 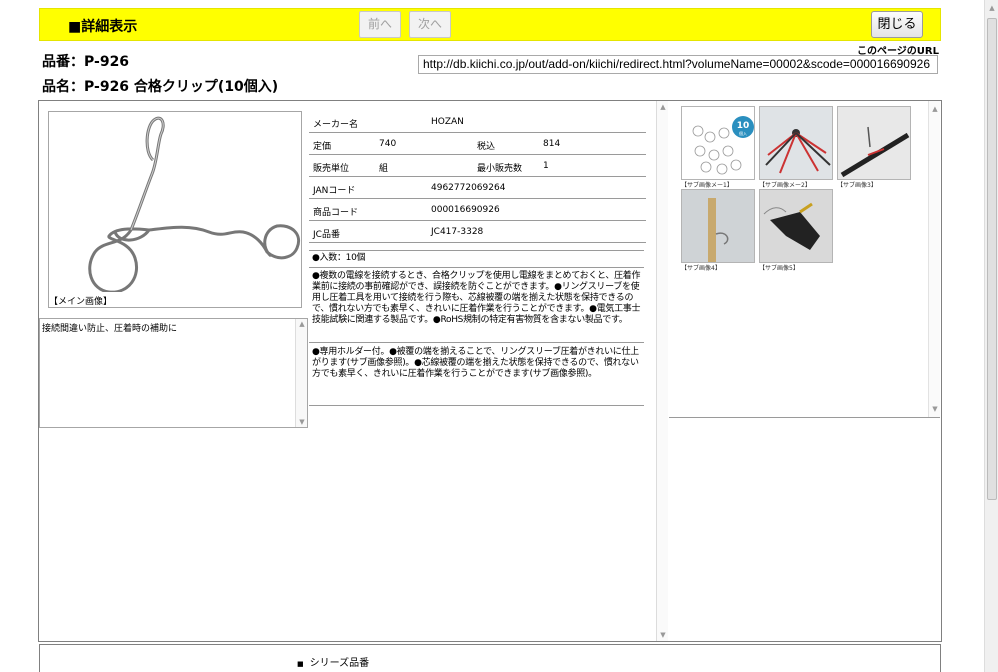 What do you see at coordinates (160, 87) in the screenshot?
I see `product-name: 品名：P-926 合格クリップ(10個入)` at bounding box center [160, 87].